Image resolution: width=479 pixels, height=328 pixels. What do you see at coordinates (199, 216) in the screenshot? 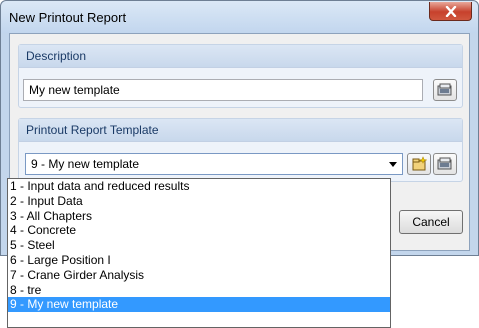
I see `dropdown-option: 3 - All Chapters` at bounding box center [199, 216].